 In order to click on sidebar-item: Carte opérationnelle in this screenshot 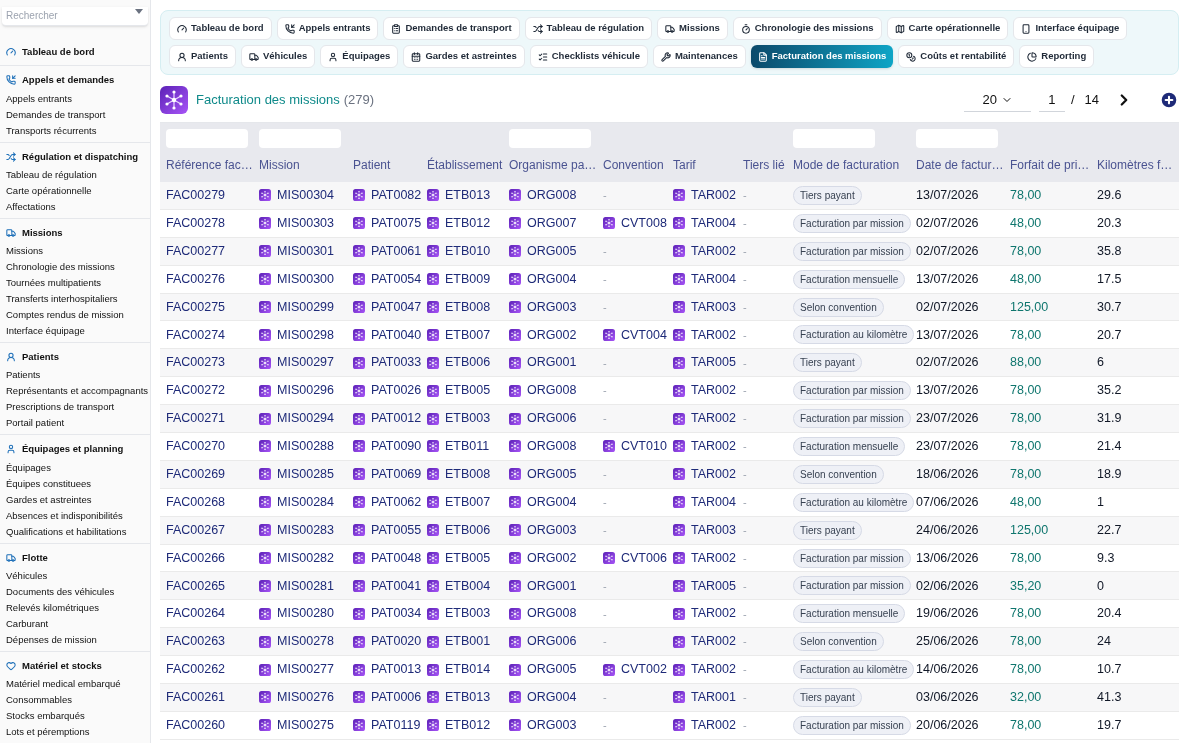, I will do `click(75, 190)`.